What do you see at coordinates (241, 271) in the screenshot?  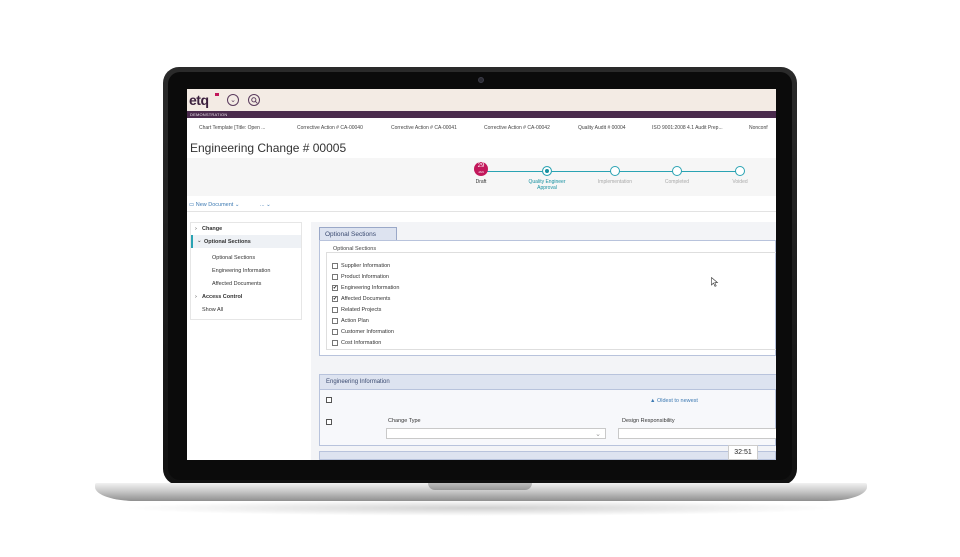 I see `nav-subitem: Engineering Information` at bounding box center [241, 271].